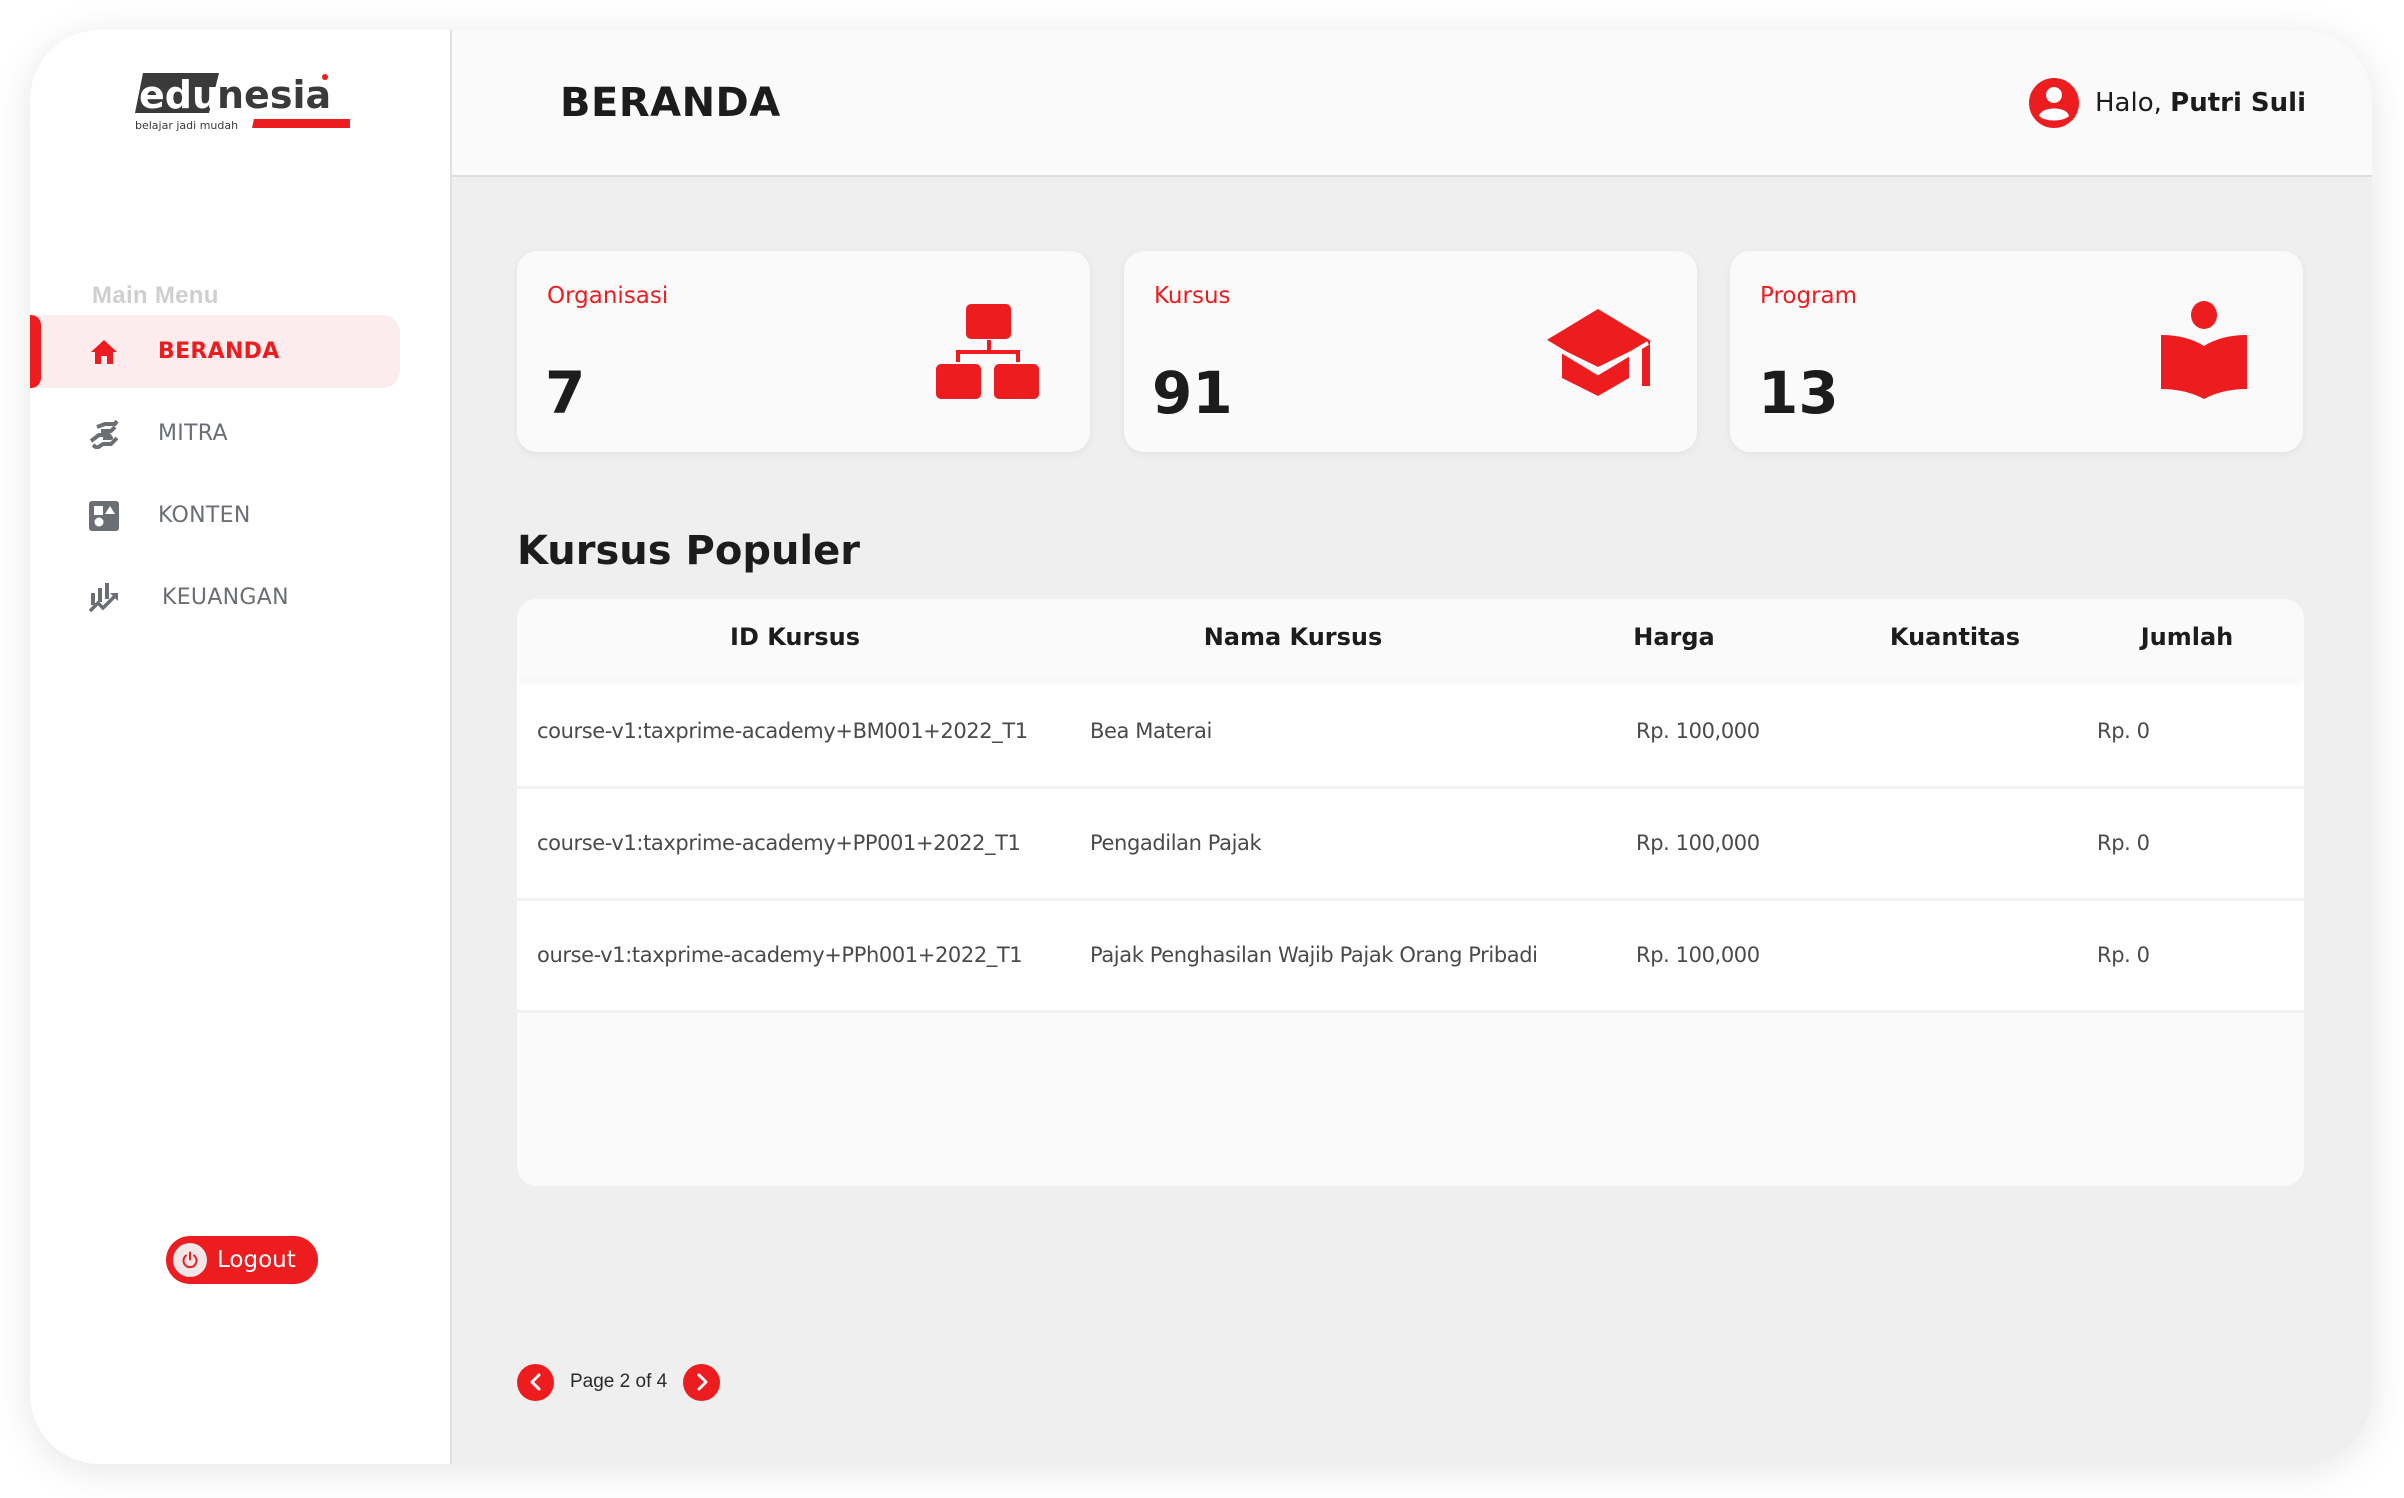 This screenshot has height=1498, width=2404. What do you see at coordinates (104, 598) in the screenshot?
I see `finance-chart-icon` at bounding box center [104, 598].